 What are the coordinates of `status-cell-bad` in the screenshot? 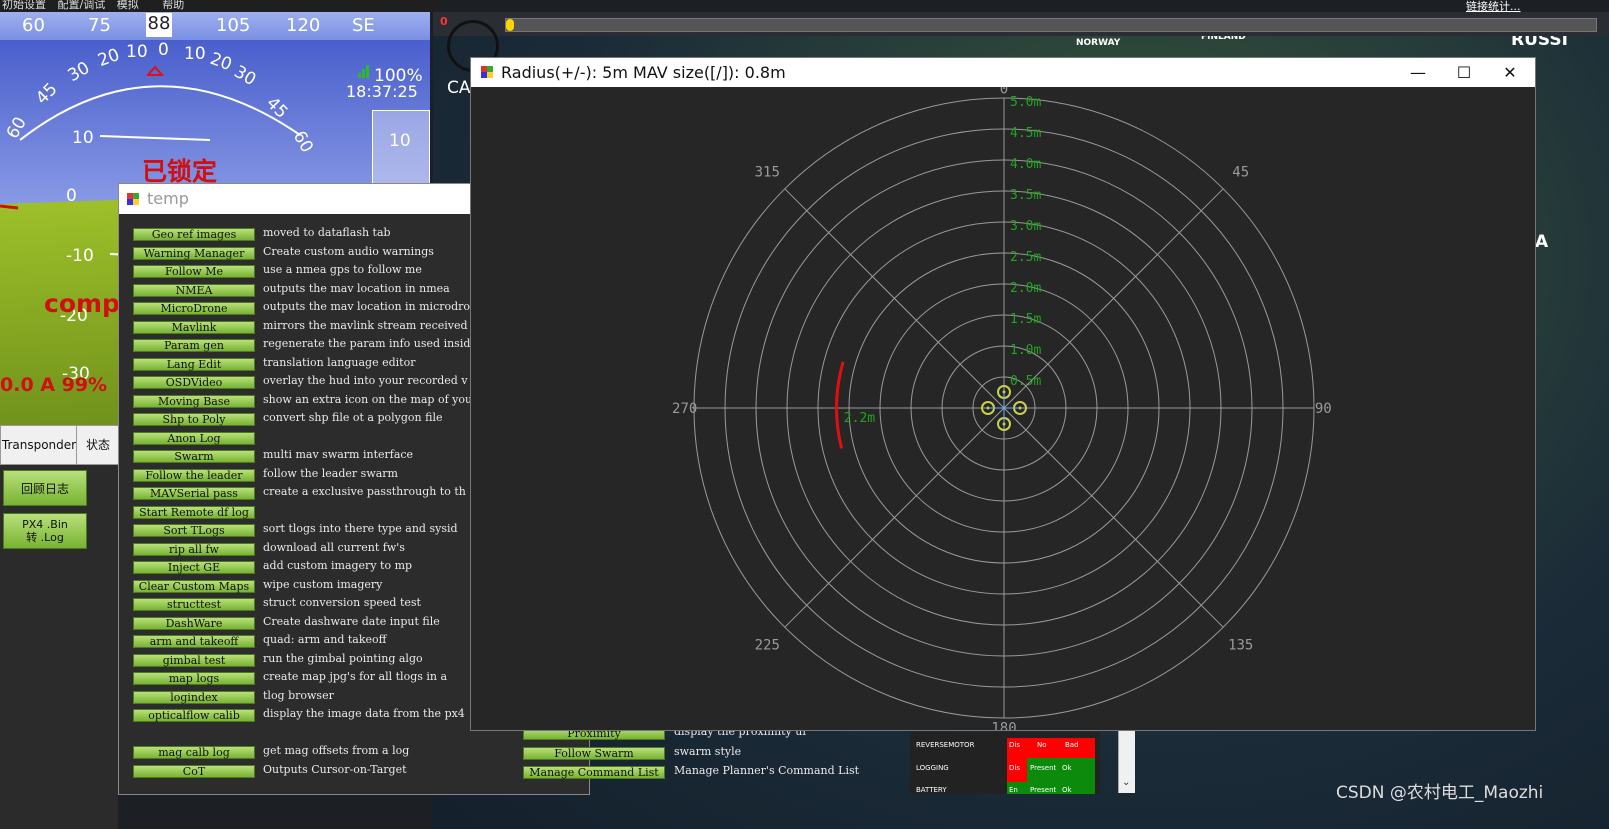 It's located at (1051, 748).